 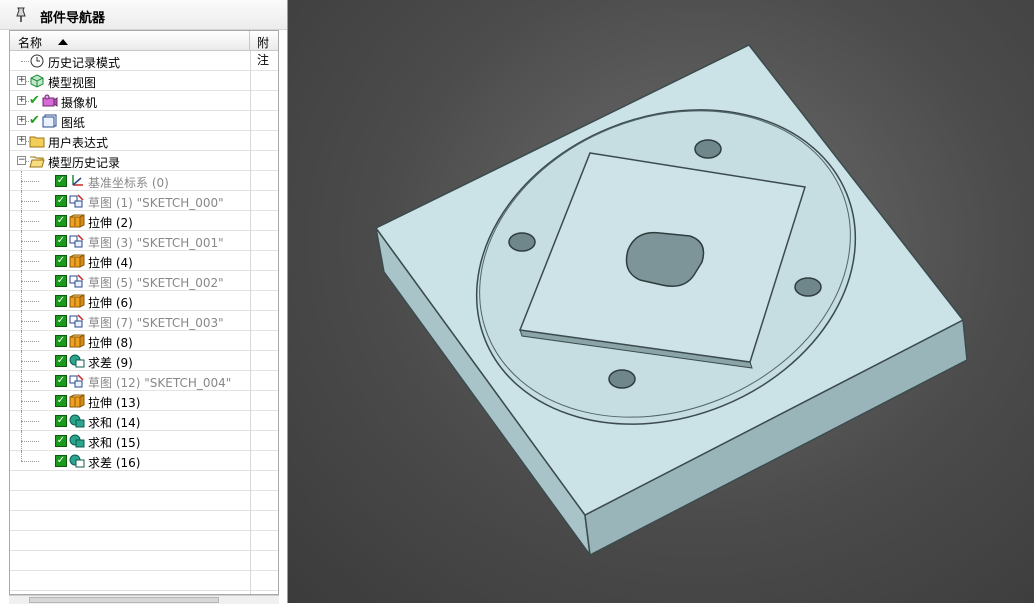 I want to click on mount-hole-right, so click(x=808, y=287).